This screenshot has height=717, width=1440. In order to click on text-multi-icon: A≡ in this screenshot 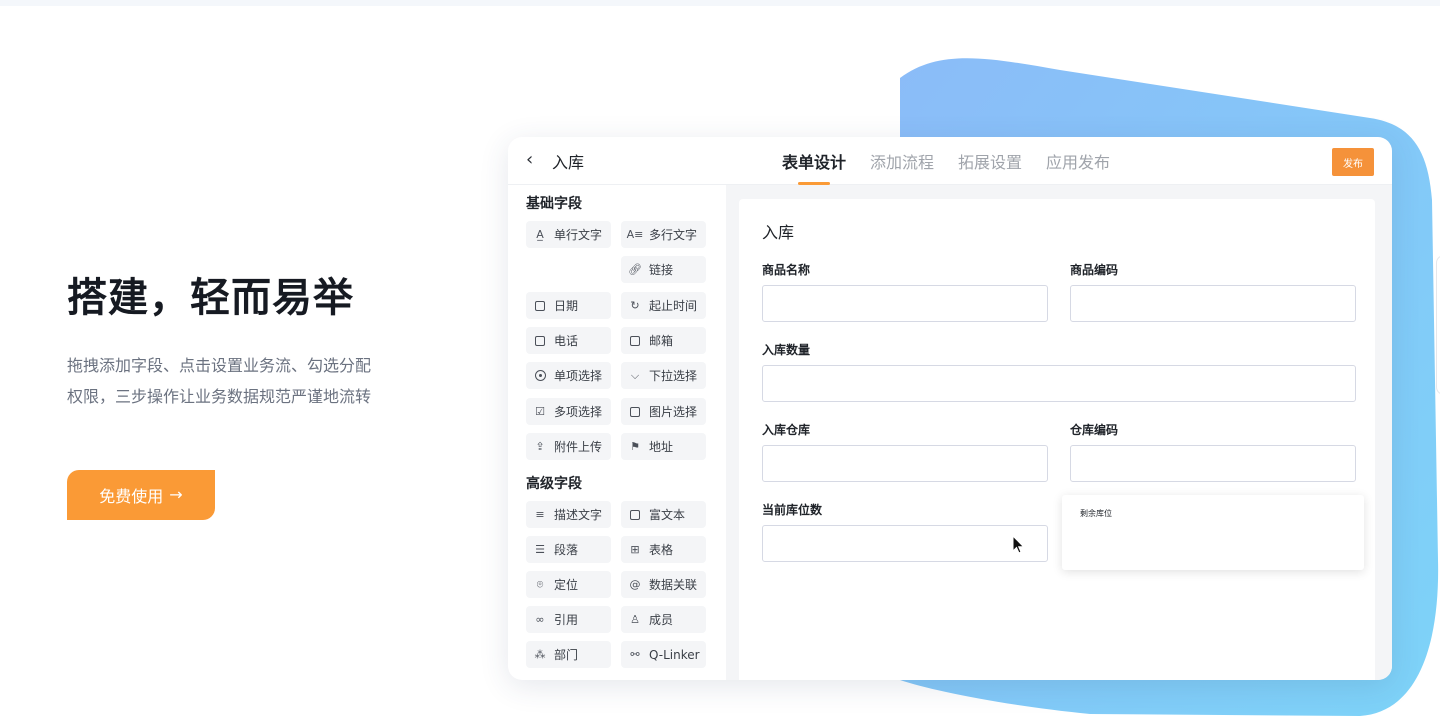, I will do `click(635, 234)`.